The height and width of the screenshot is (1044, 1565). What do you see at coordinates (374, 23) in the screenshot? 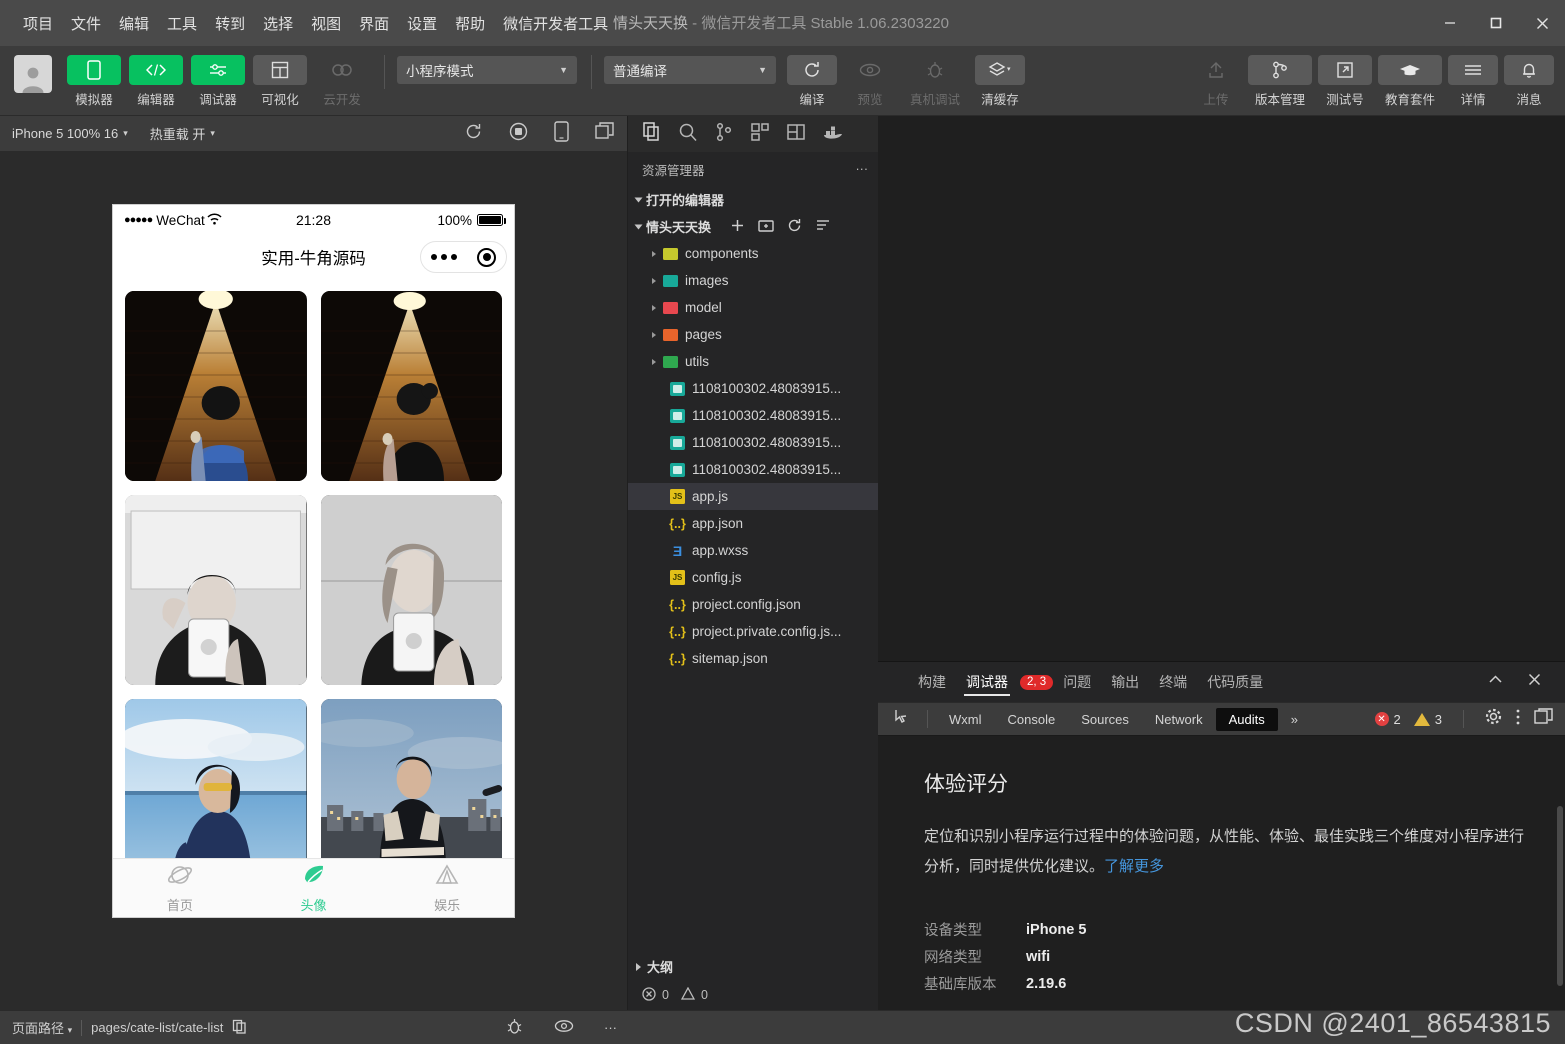
I see `menu-item-interface: 界面` at bounding box center [374, 23].